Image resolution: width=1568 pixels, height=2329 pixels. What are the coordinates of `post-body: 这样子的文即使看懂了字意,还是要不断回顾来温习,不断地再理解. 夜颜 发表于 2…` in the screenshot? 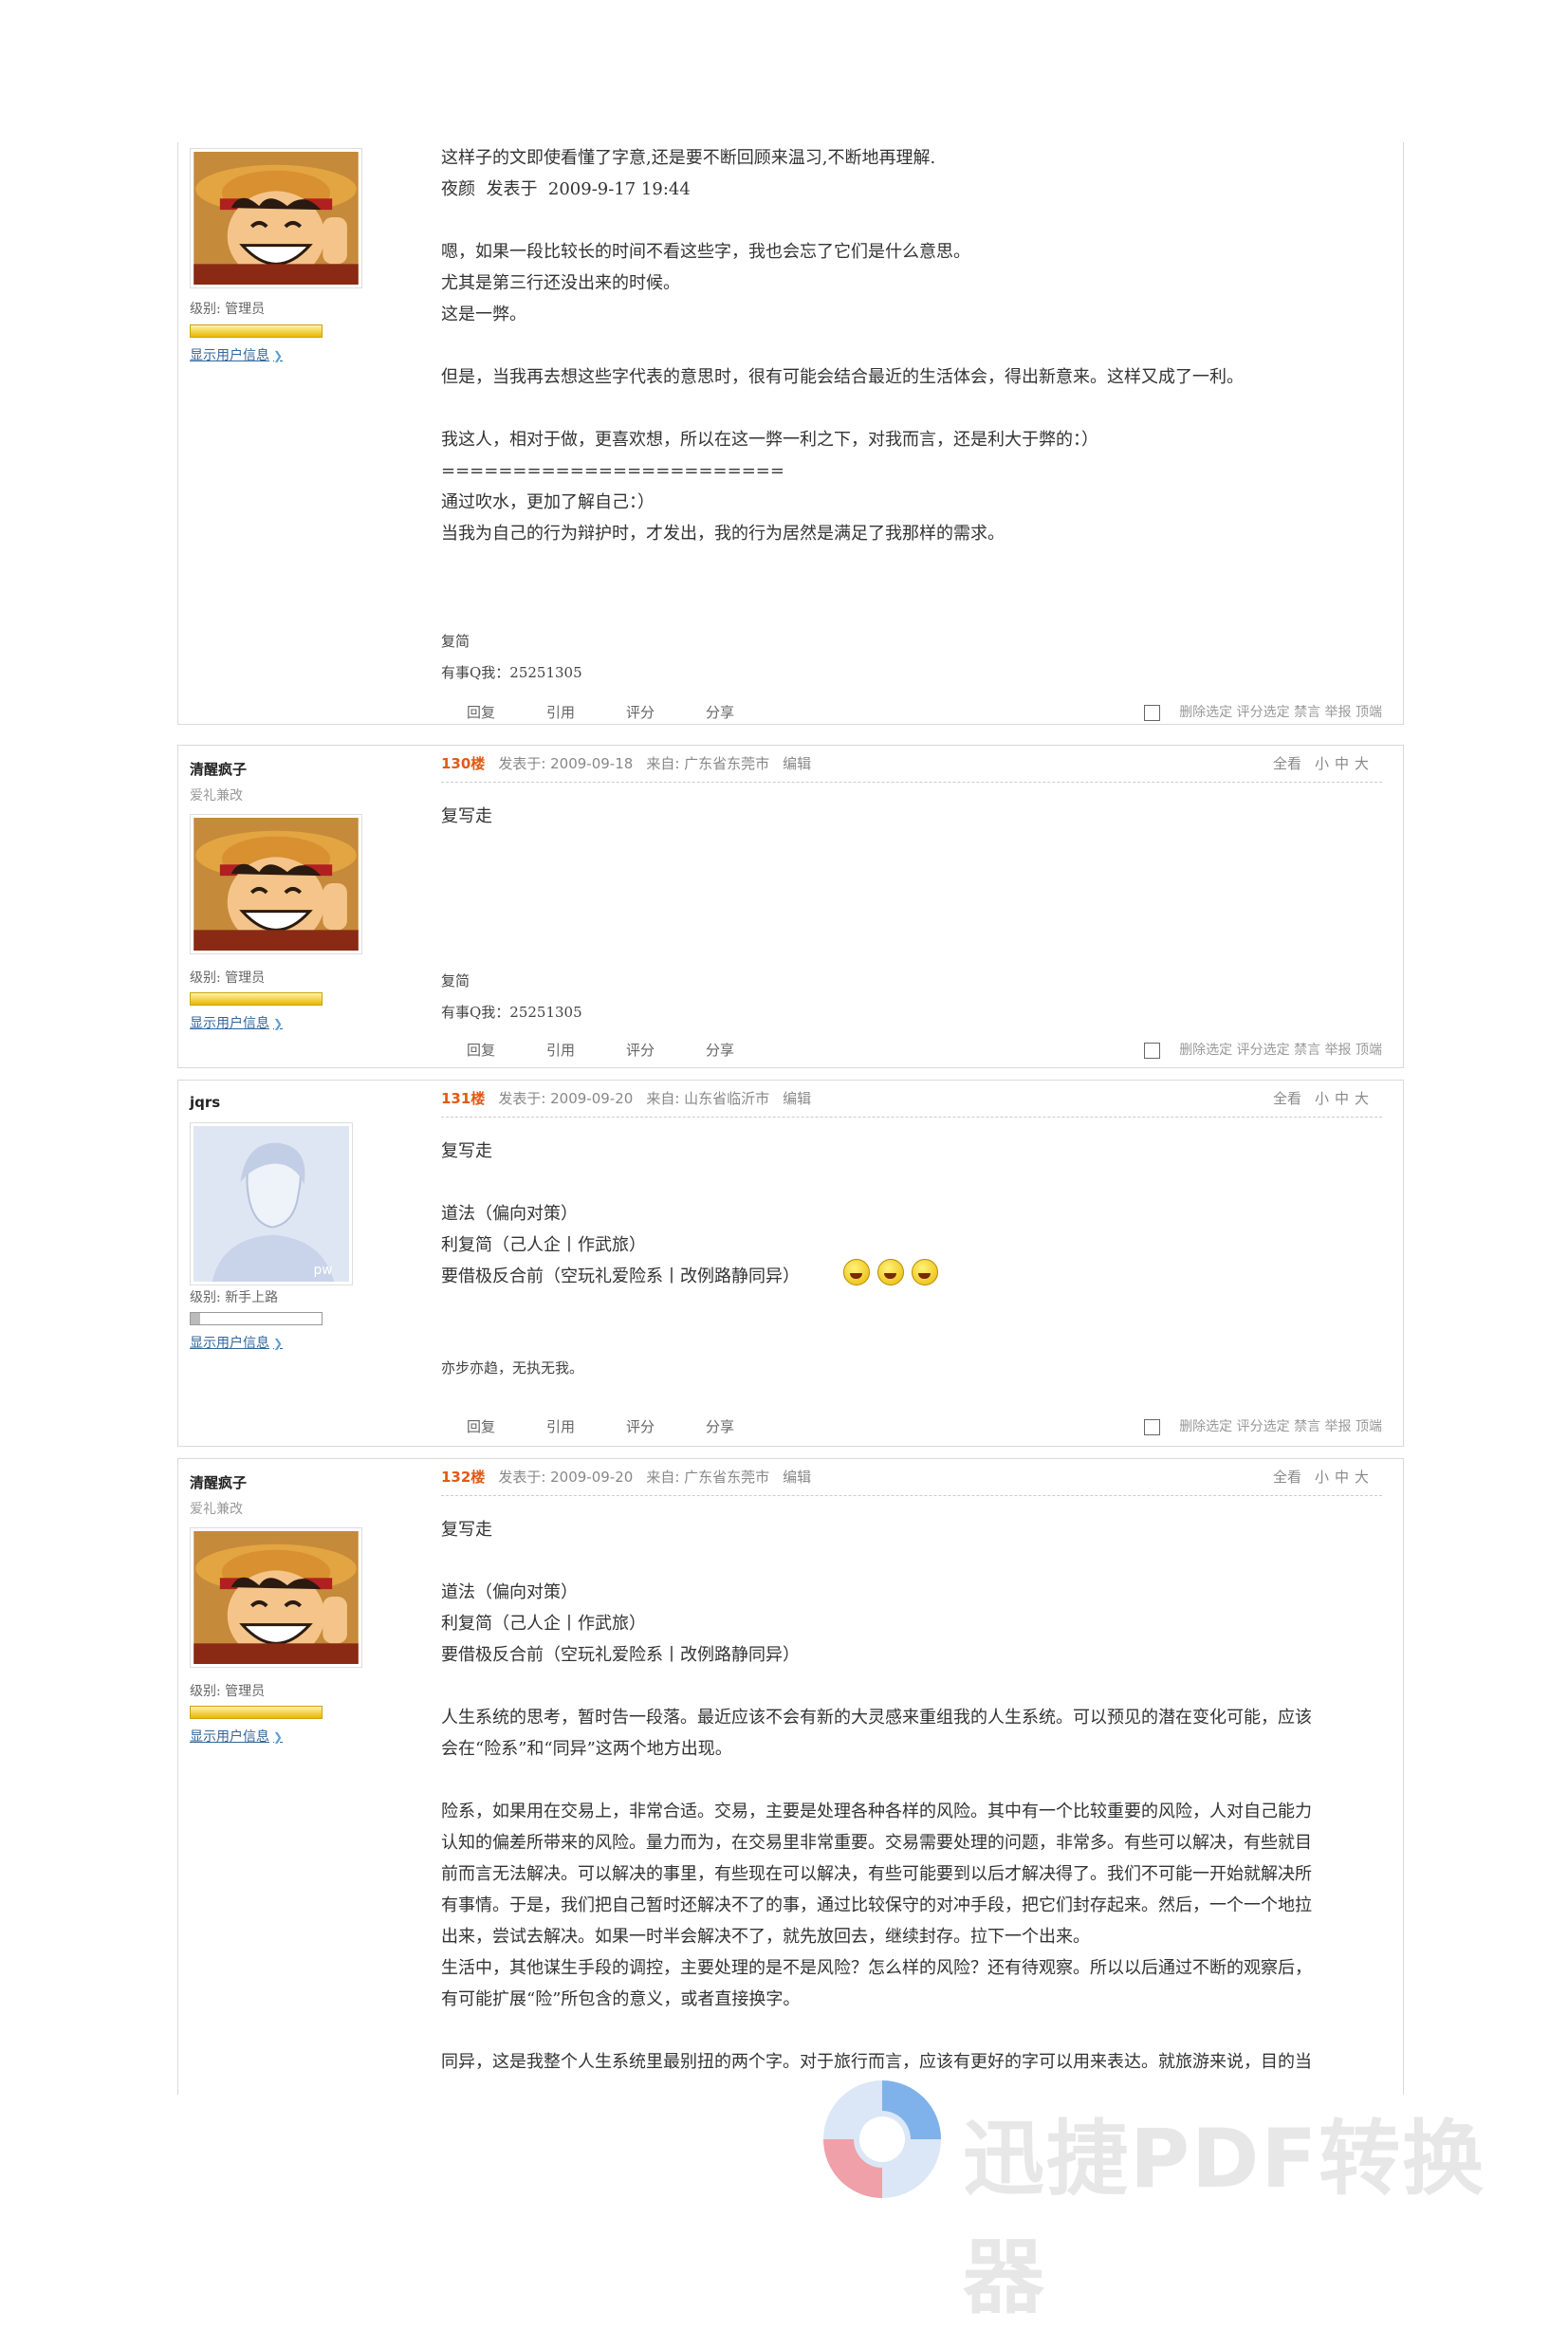 It's located at (843, 346).